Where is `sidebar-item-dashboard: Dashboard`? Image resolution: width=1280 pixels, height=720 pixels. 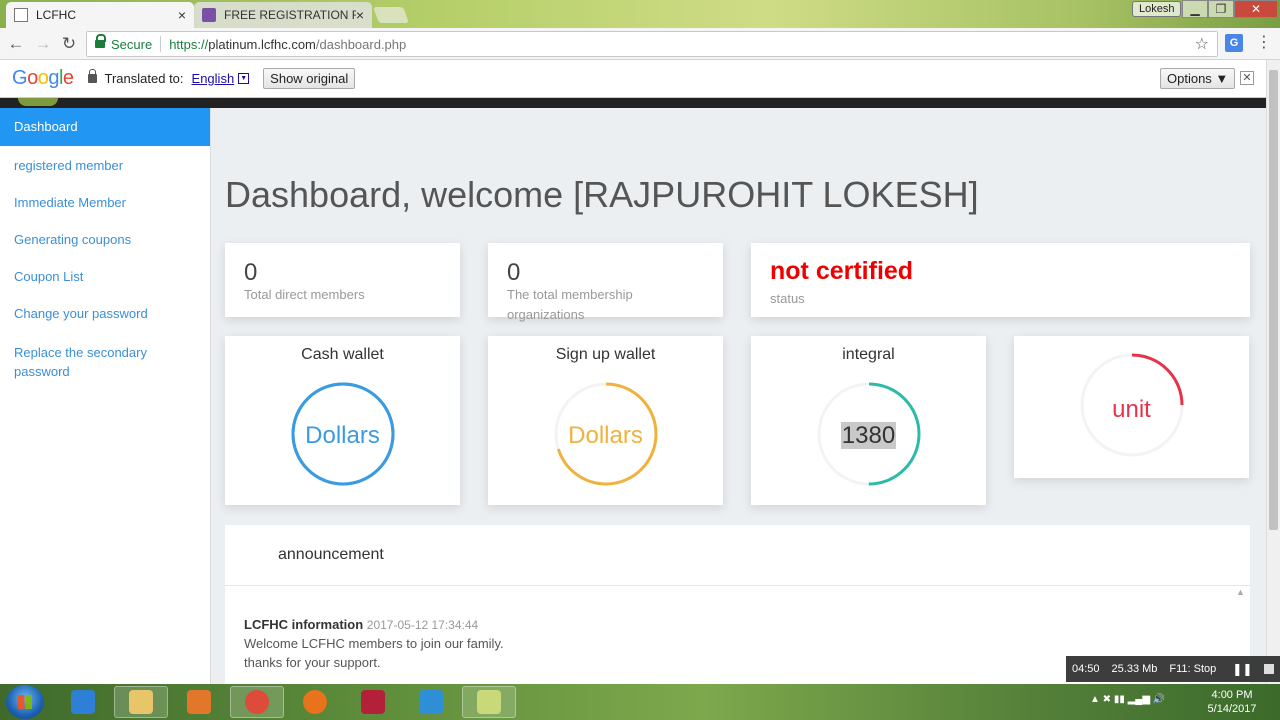
sidebar-item-dashboard: Dashboard is located at coordinates (105, 127).